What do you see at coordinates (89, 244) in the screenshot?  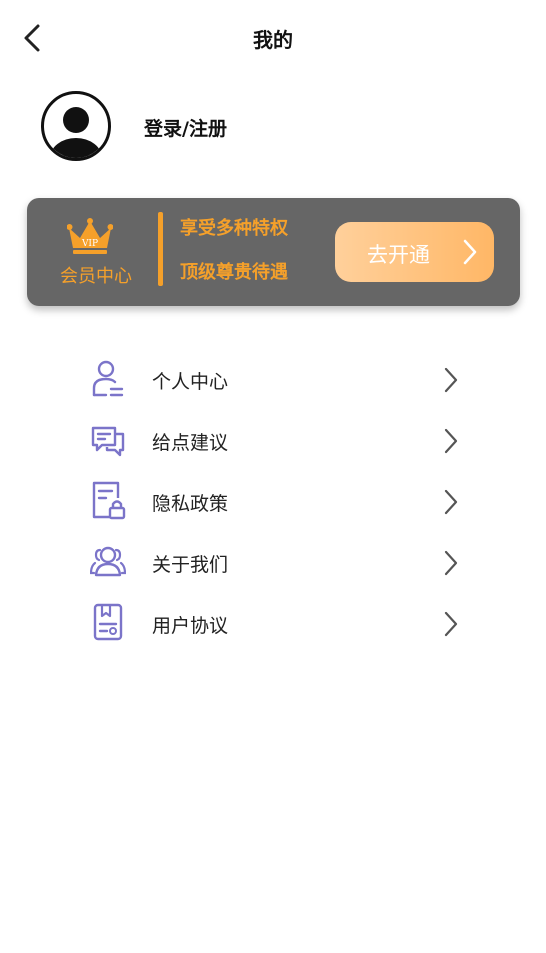 I see `vip-crown-text: VIP` at bounding box center [89, 244].